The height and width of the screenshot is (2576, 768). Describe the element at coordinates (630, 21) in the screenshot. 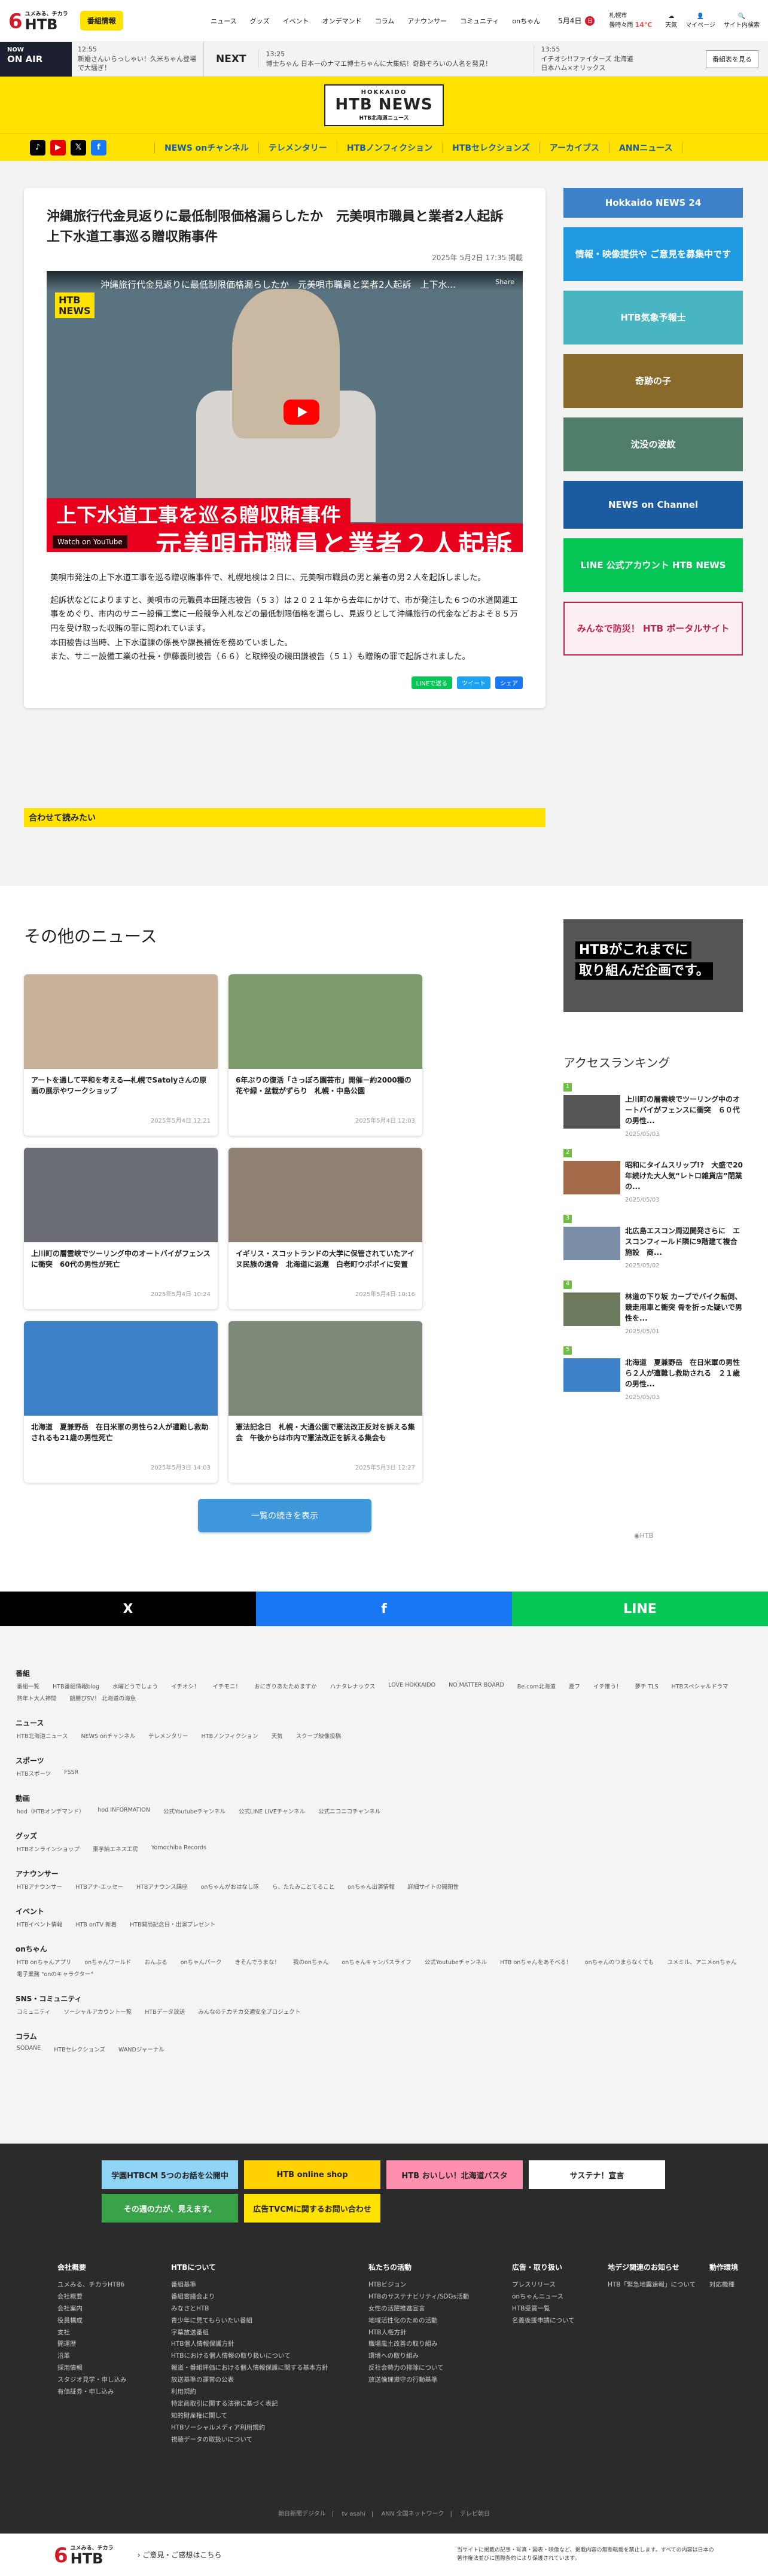

I see `weather-widget: 札幌市 曇時々雨 14℃` at that location.